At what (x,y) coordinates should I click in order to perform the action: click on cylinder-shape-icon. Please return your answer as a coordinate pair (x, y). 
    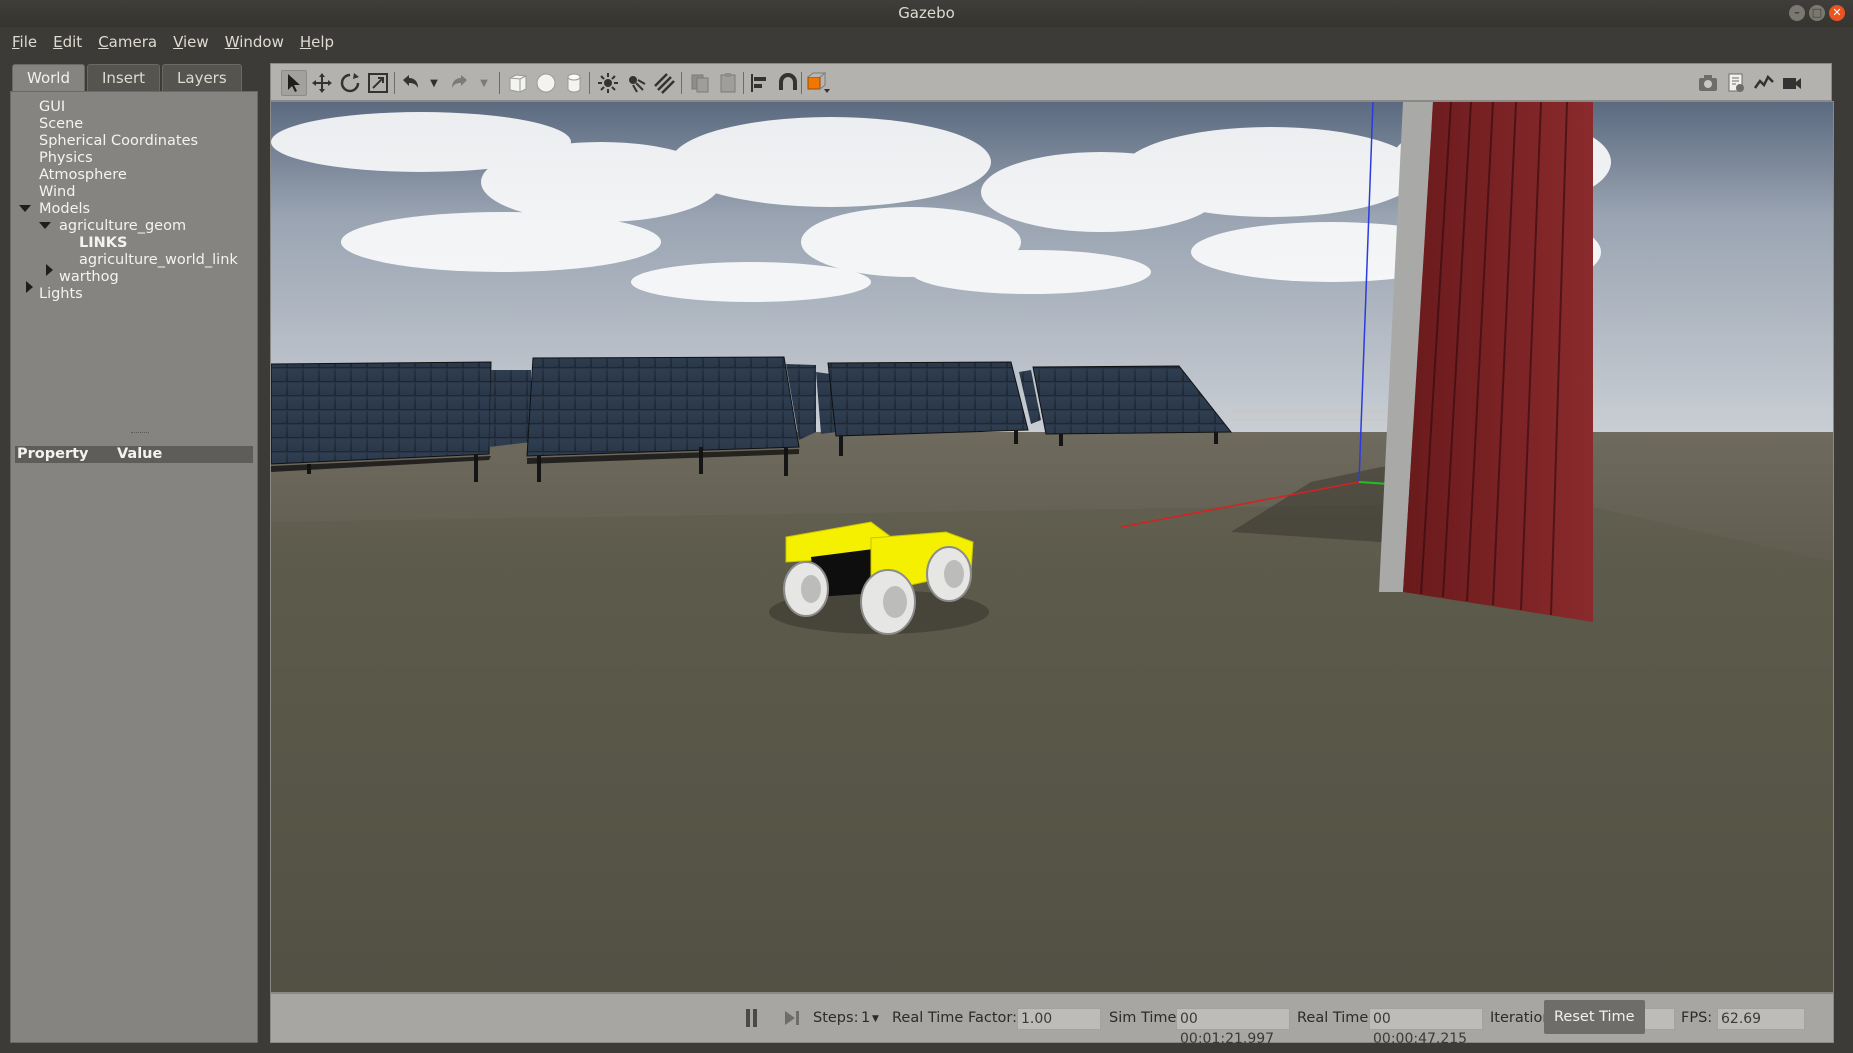
    Looking at the image, I should click on (574, 83).